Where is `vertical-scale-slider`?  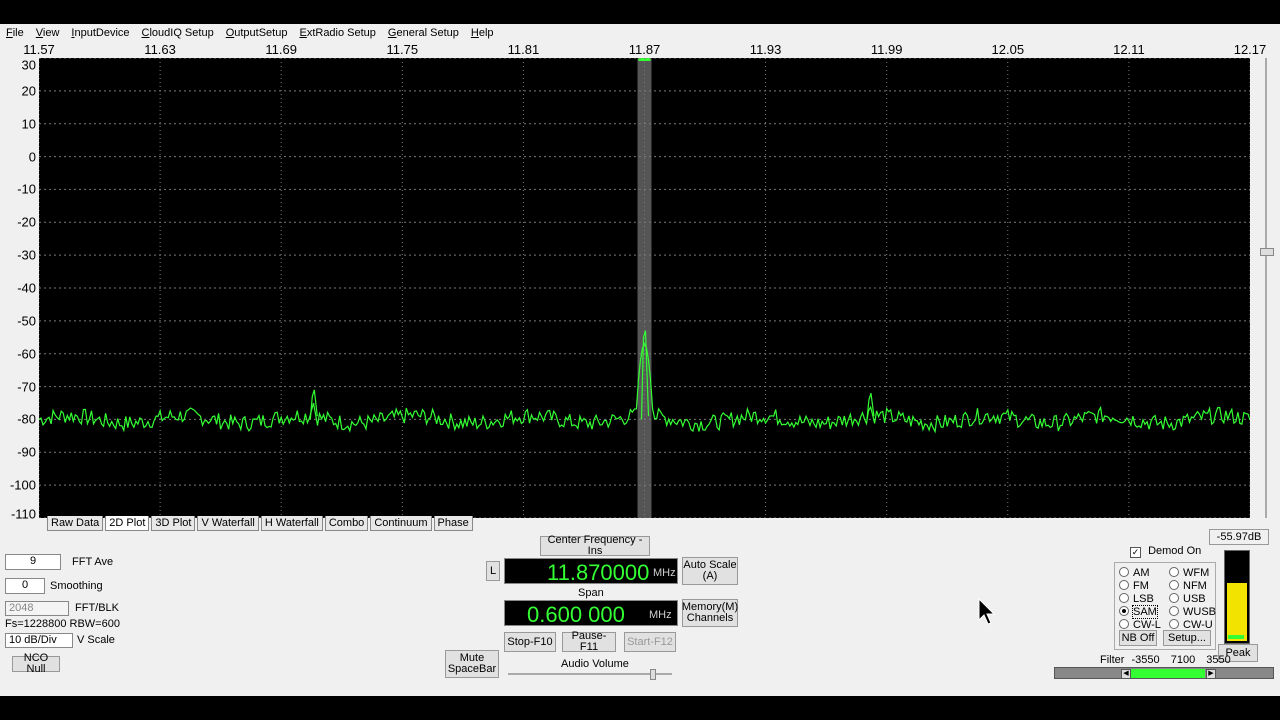 vertical-scale-slider is located at coordinates (1266, 288).